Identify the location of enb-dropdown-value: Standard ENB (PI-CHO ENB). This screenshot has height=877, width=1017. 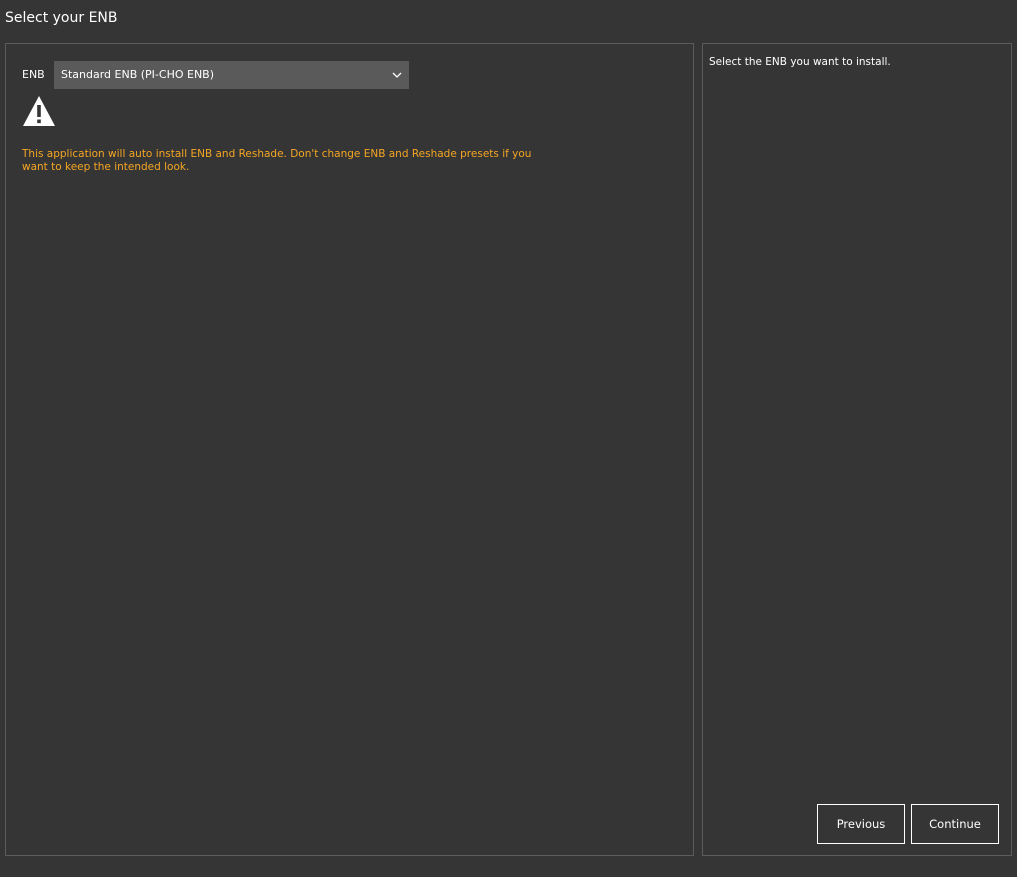
(138, 74).